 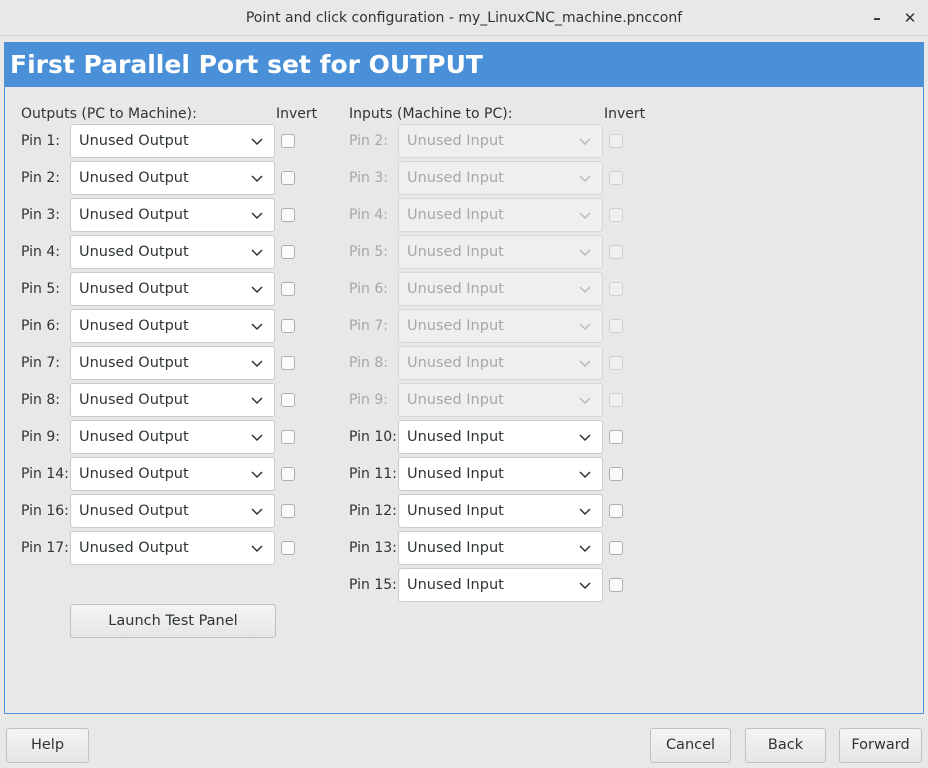 What do you see at coordinates (47, 745) in the screenshot?
I see `help-button: Help` at bounding box center [47, 745].